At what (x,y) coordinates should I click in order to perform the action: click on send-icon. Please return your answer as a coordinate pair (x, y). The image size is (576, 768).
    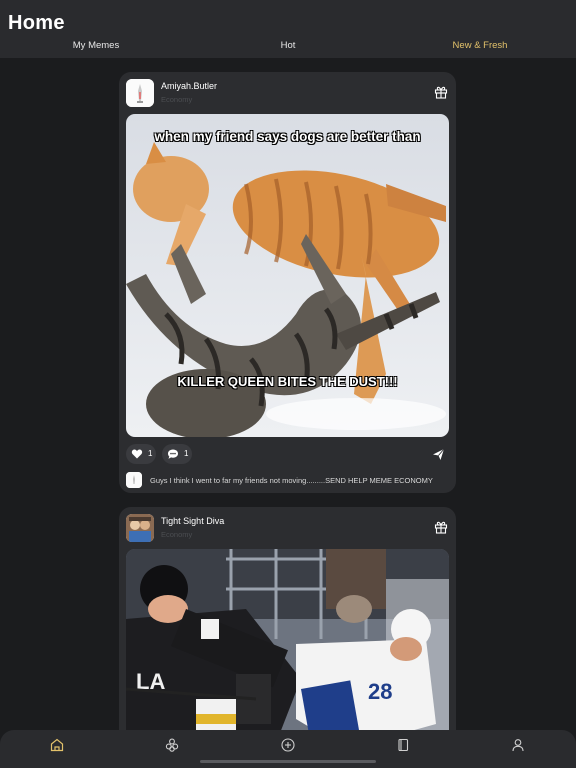
    Looking at the image, I should click on (438, 454).